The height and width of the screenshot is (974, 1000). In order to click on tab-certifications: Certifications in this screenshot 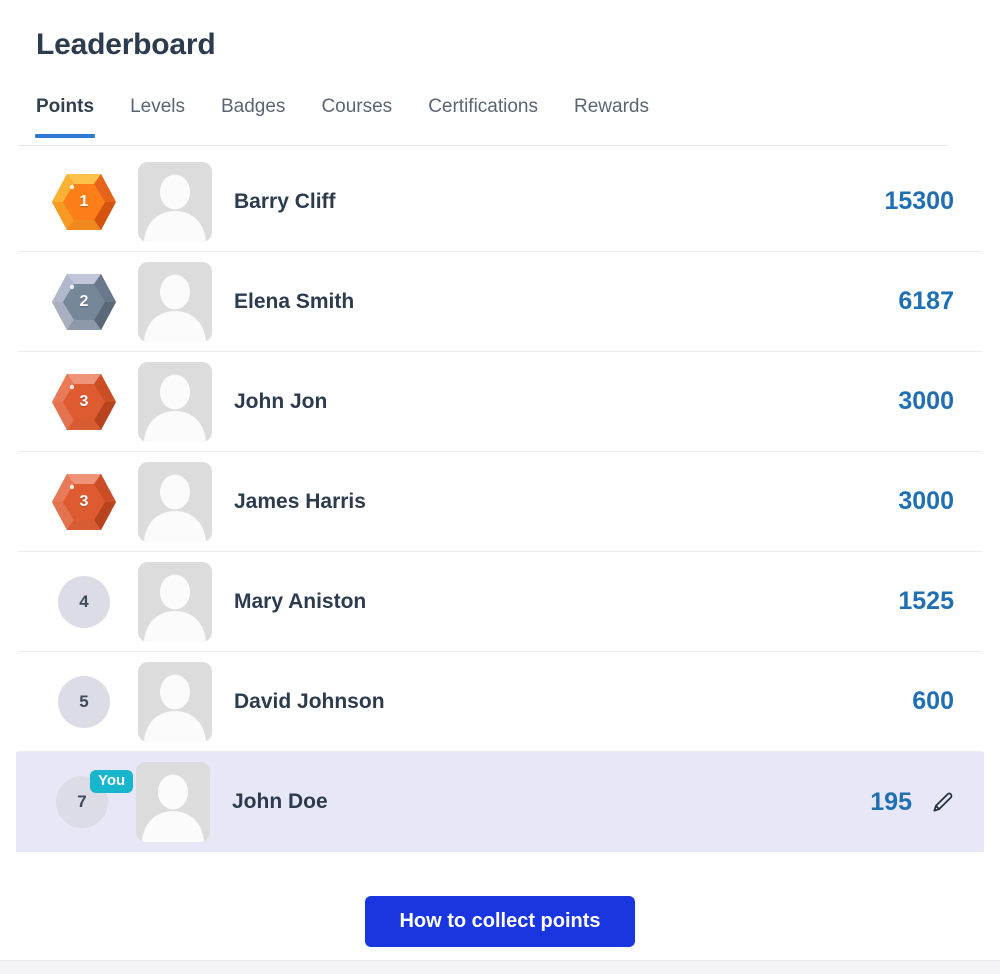, I will do `click(483, 115)`.